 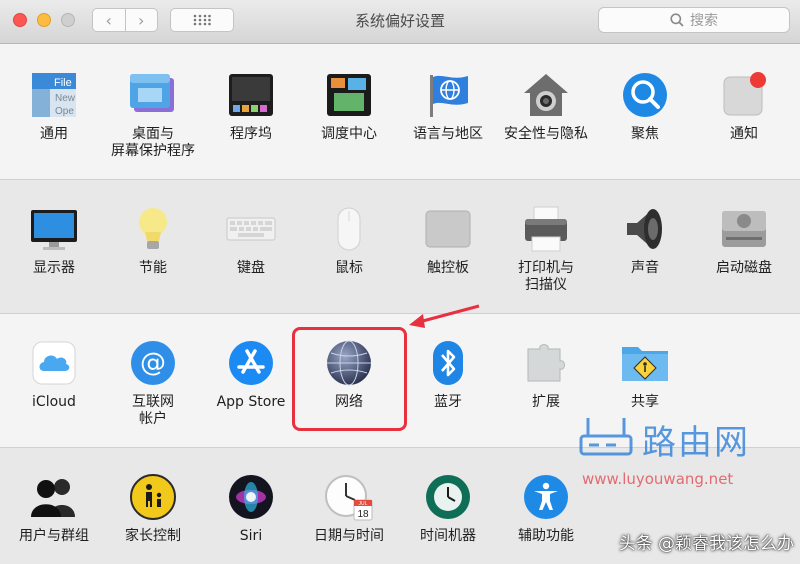 What do you see at coordinates (546, 497) in the screenshot?
I see `accessibility-icon` at bounding box center [546, 497].